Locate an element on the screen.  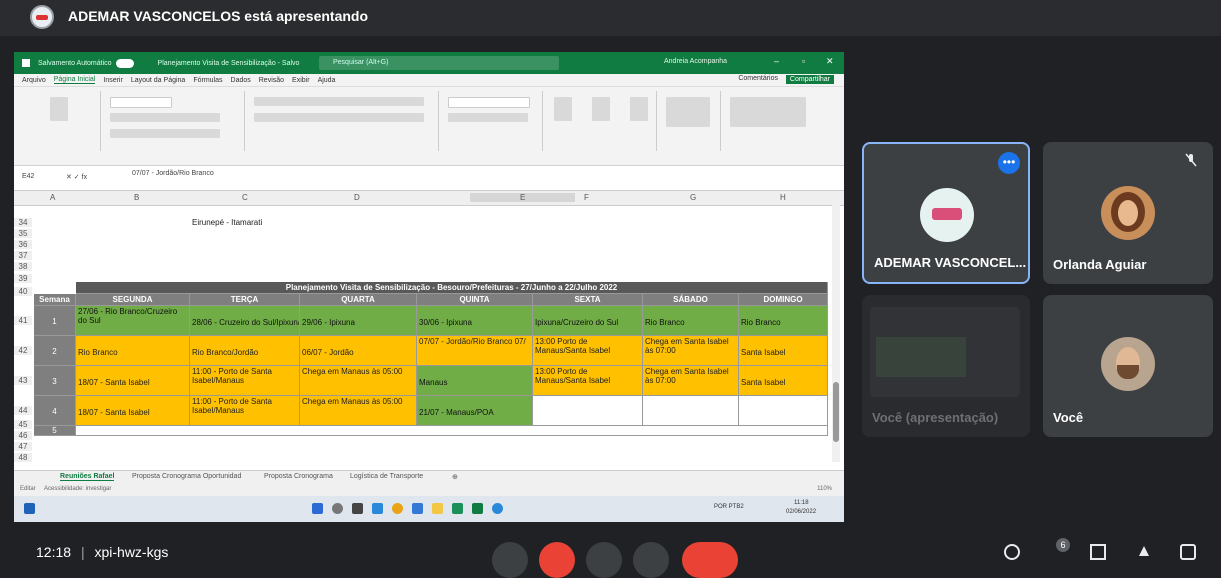
store-icon is located at coordinates (417, 508).